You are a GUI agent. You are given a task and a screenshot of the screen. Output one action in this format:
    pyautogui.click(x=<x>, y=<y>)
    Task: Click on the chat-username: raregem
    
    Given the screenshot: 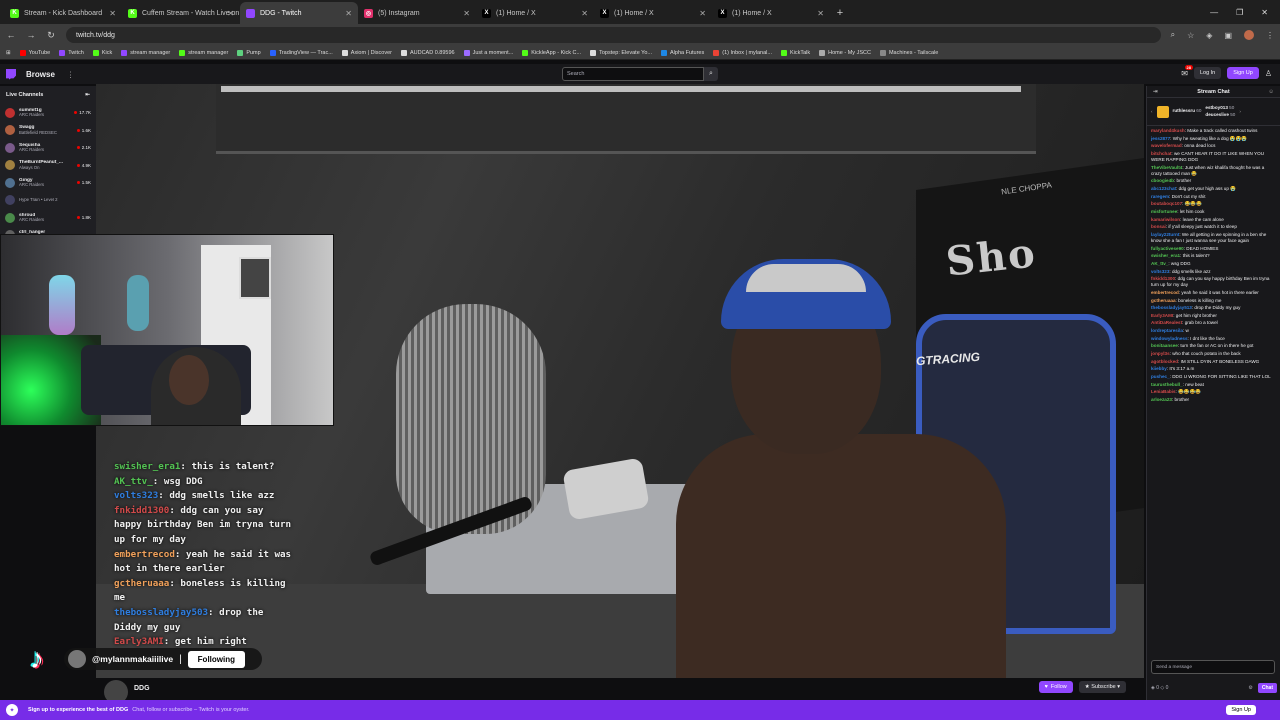 What is the action you would take?
    pyautogui.click(x=1160, y=196)
    